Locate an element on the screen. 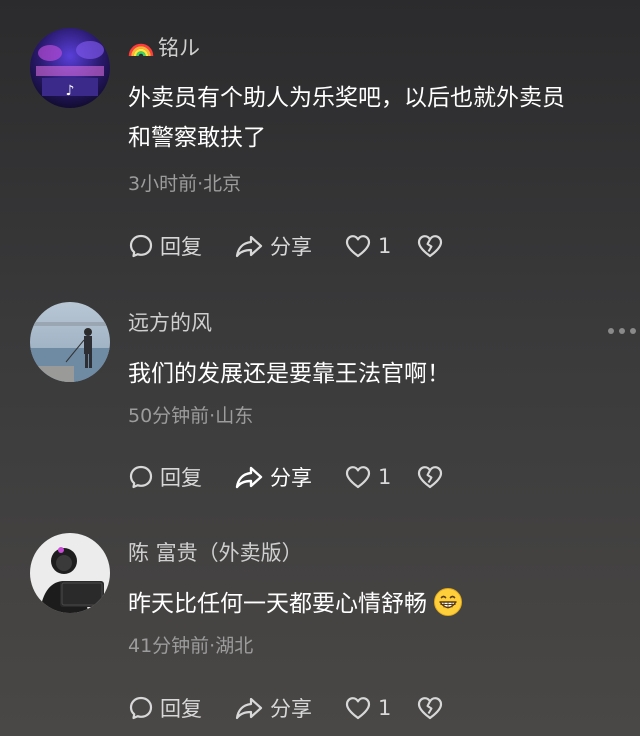 This screenshot has width=640, height=736. username-text: 铭ル is located at coordinates (179, 48).